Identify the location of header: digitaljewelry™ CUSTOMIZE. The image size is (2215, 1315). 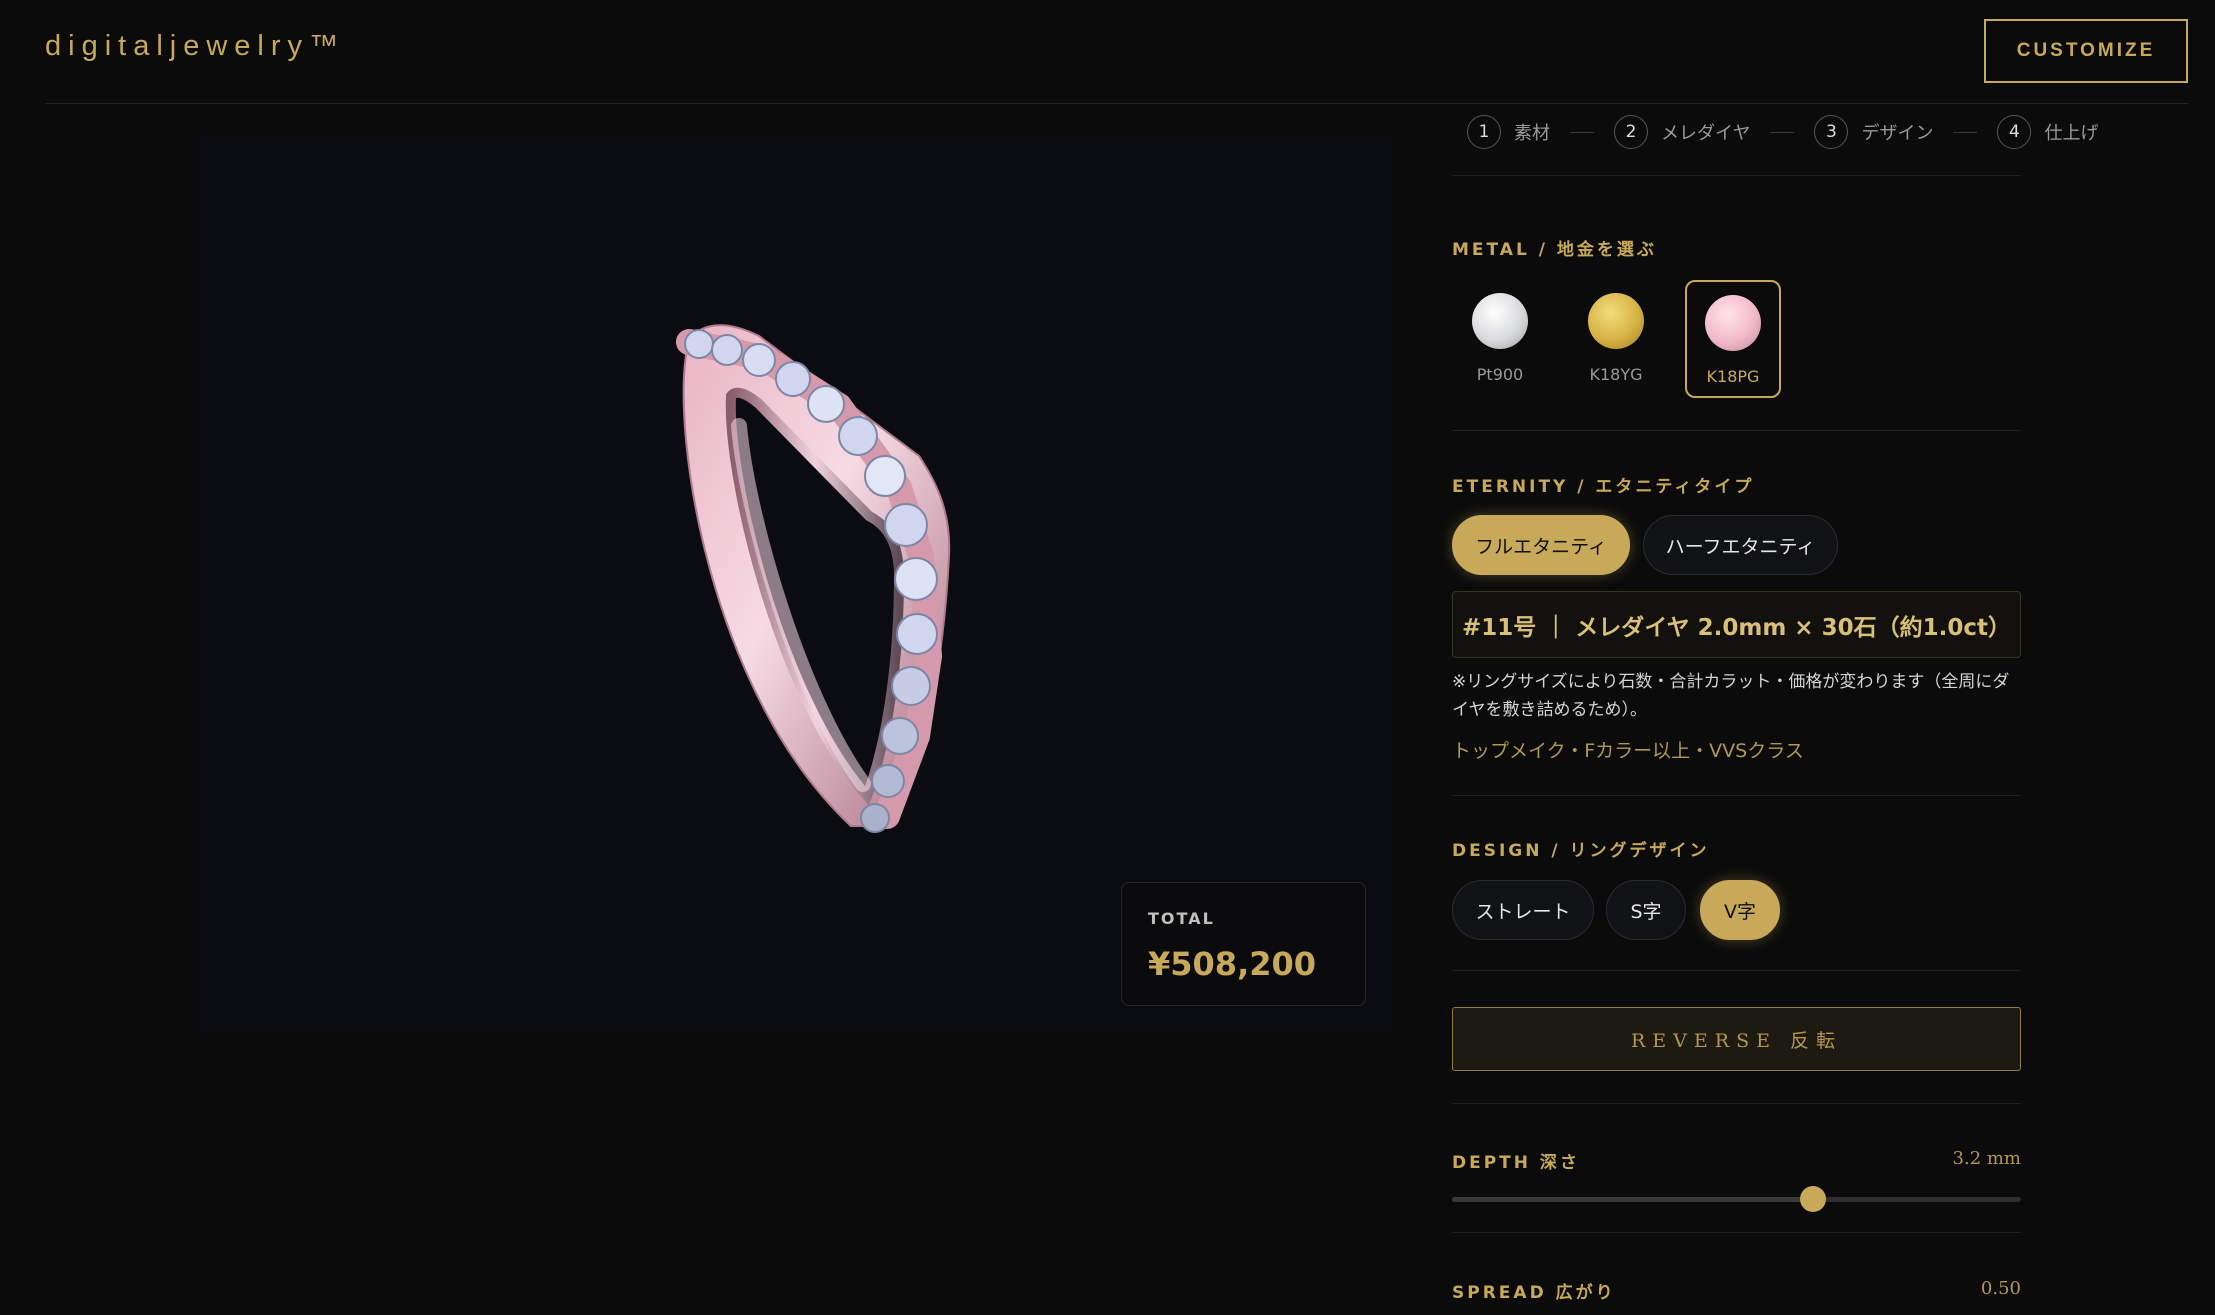
(1107, 52).